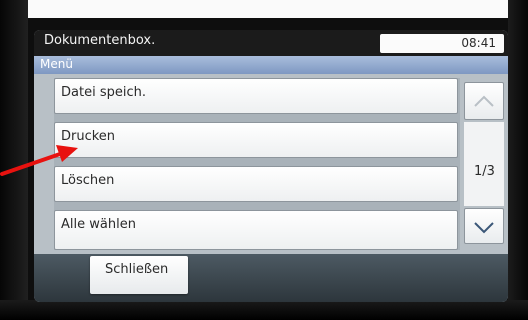 The image size is (528, 320). I want to click on close-button-label: Schließen, so click(137, 269).